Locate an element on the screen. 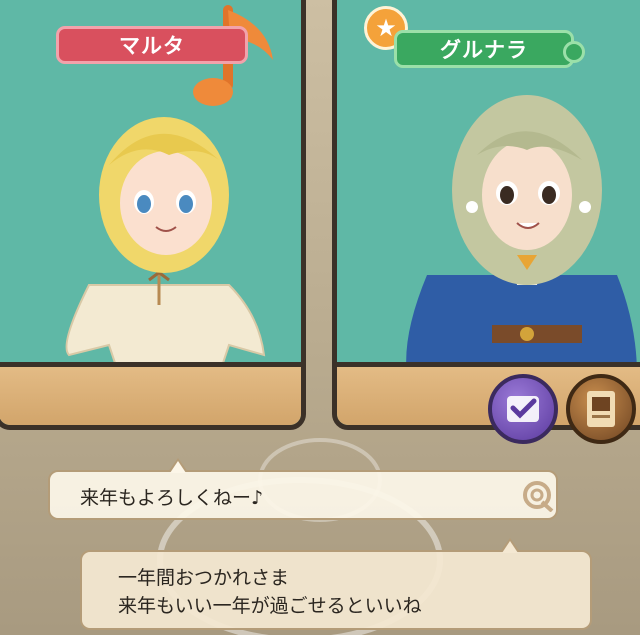  checkmark-icon is located at coordinates (523, 409).